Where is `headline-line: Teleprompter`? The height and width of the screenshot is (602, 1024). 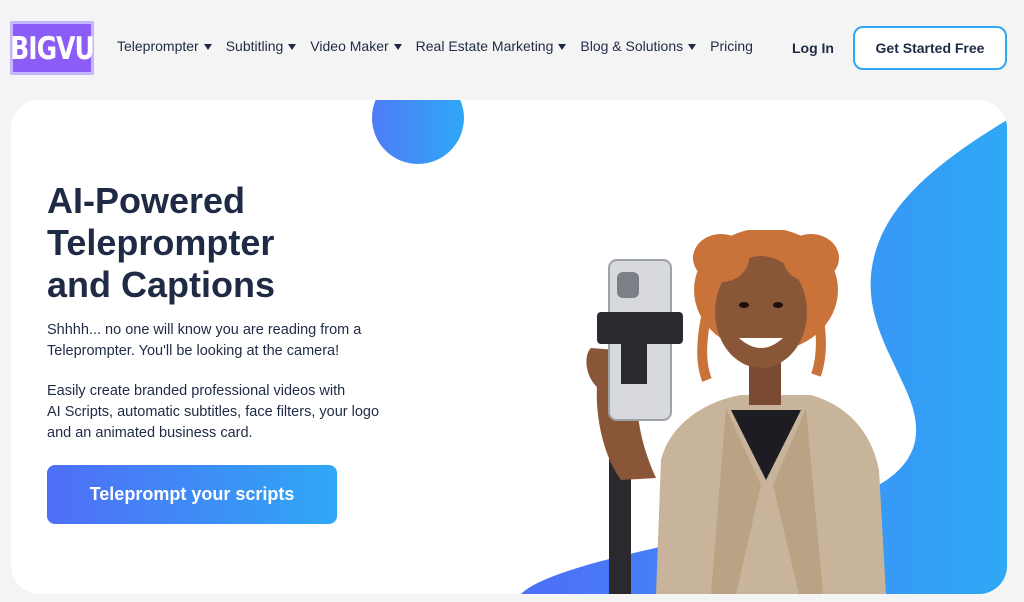 headline-line: Teleprompter is located at coordinates (161, 242).